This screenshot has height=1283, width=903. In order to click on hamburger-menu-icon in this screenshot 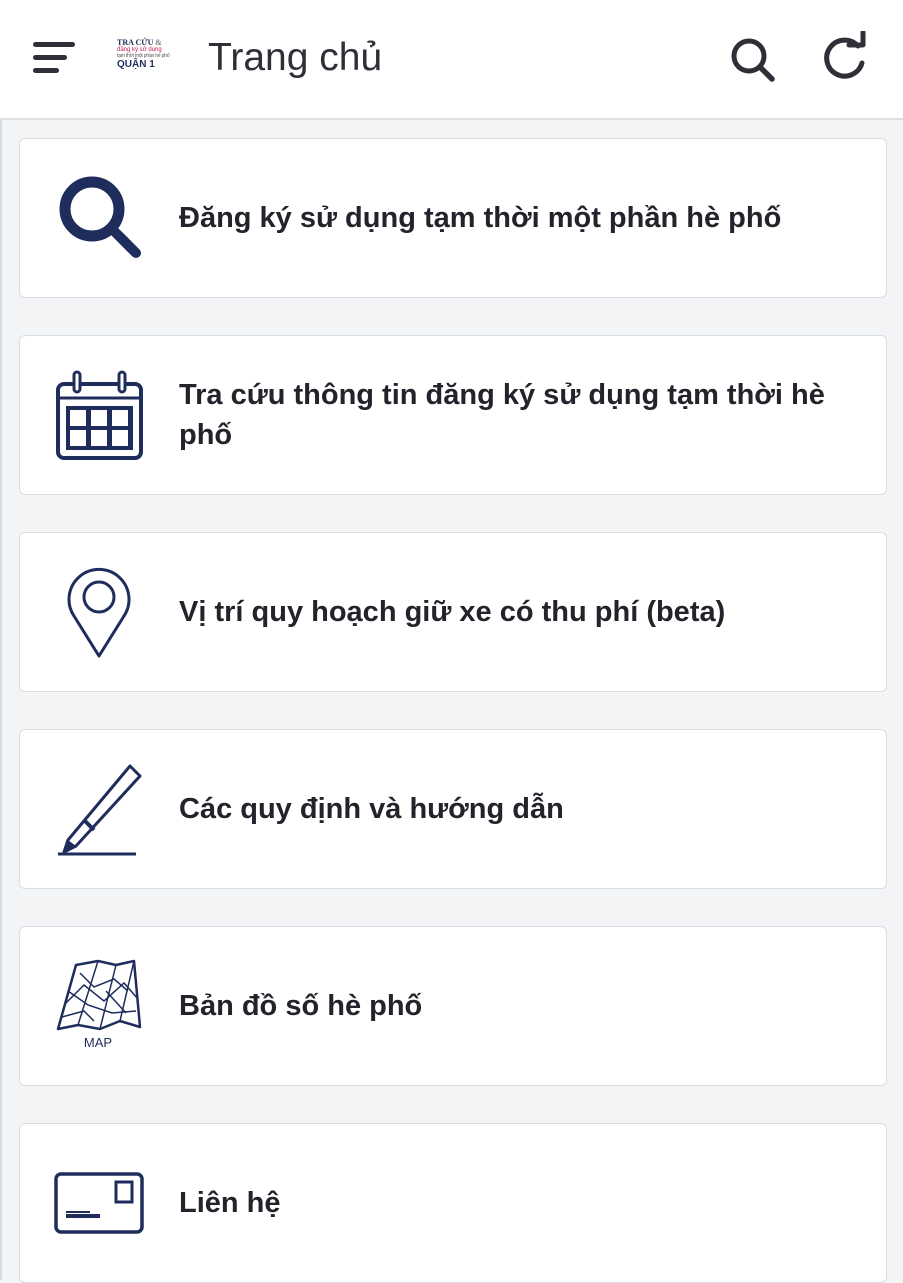, I will do `click(55, 59)`.